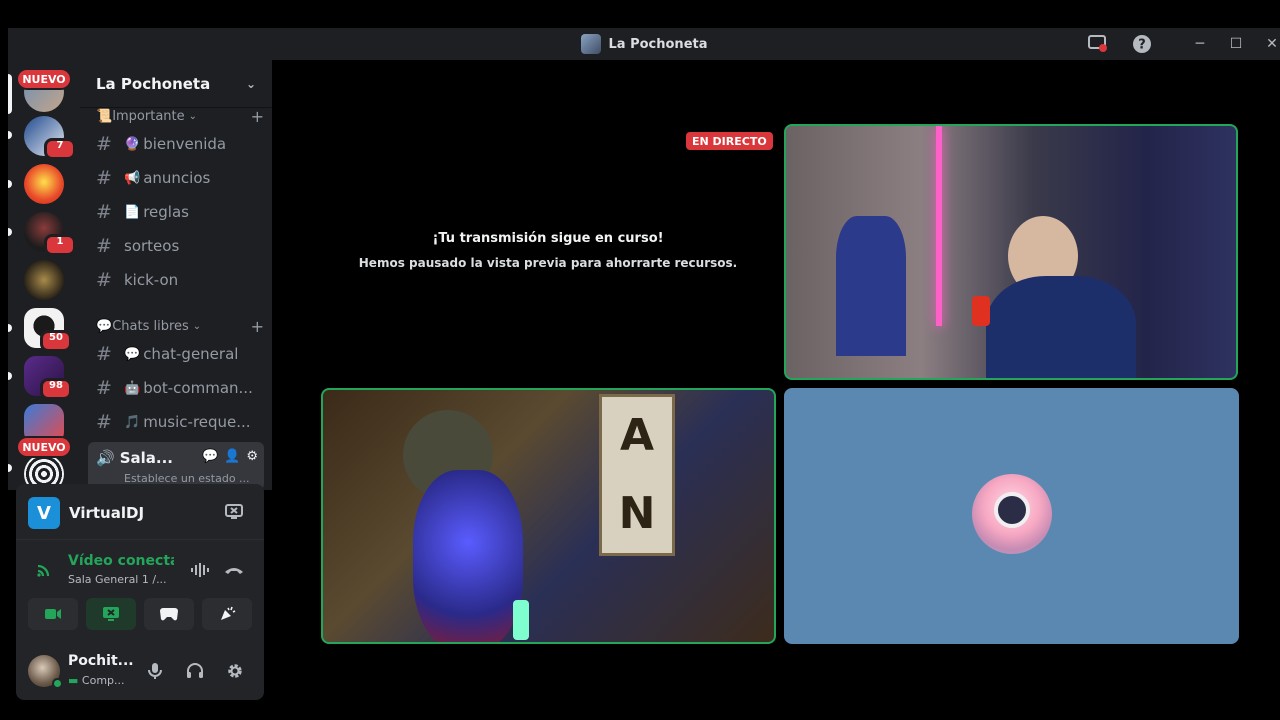 This screenshot has width=1280, height=720. What do you see at coordinates (169, 614) in the screenshot?
I see `activities-button` at bounding box center [169, 614].